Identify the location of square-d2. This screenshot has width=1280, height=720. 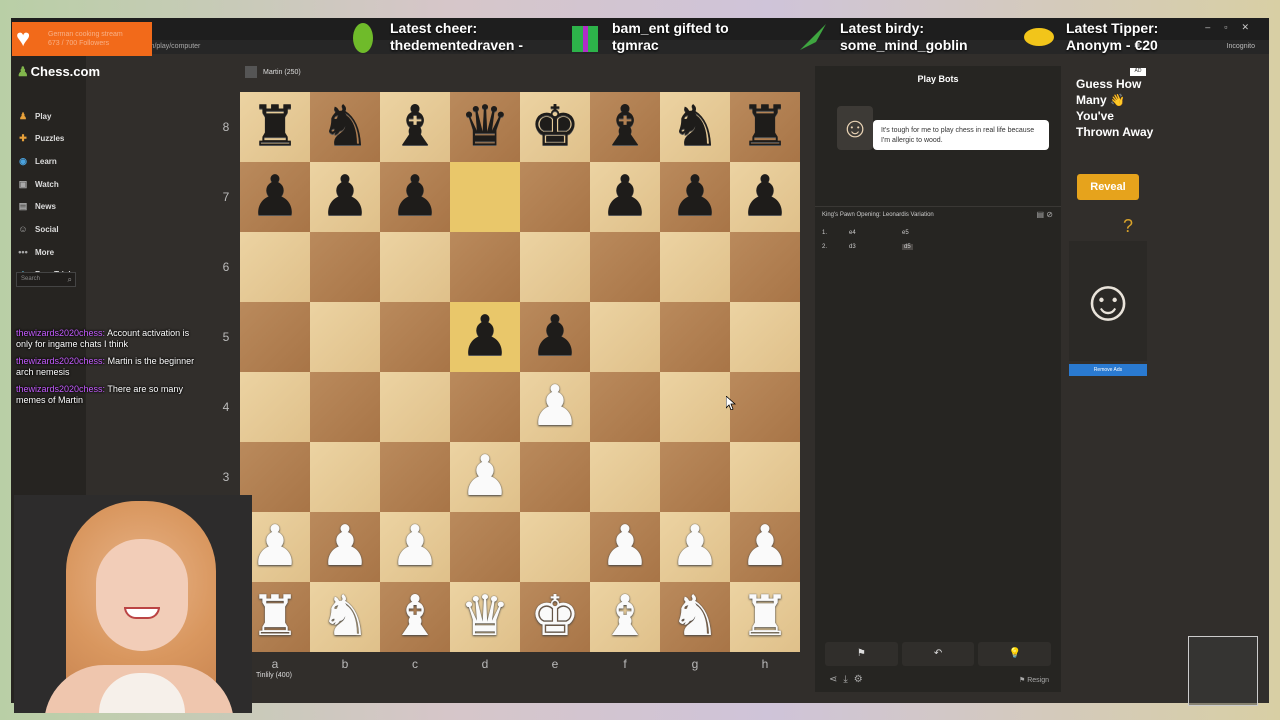
(485, 547).